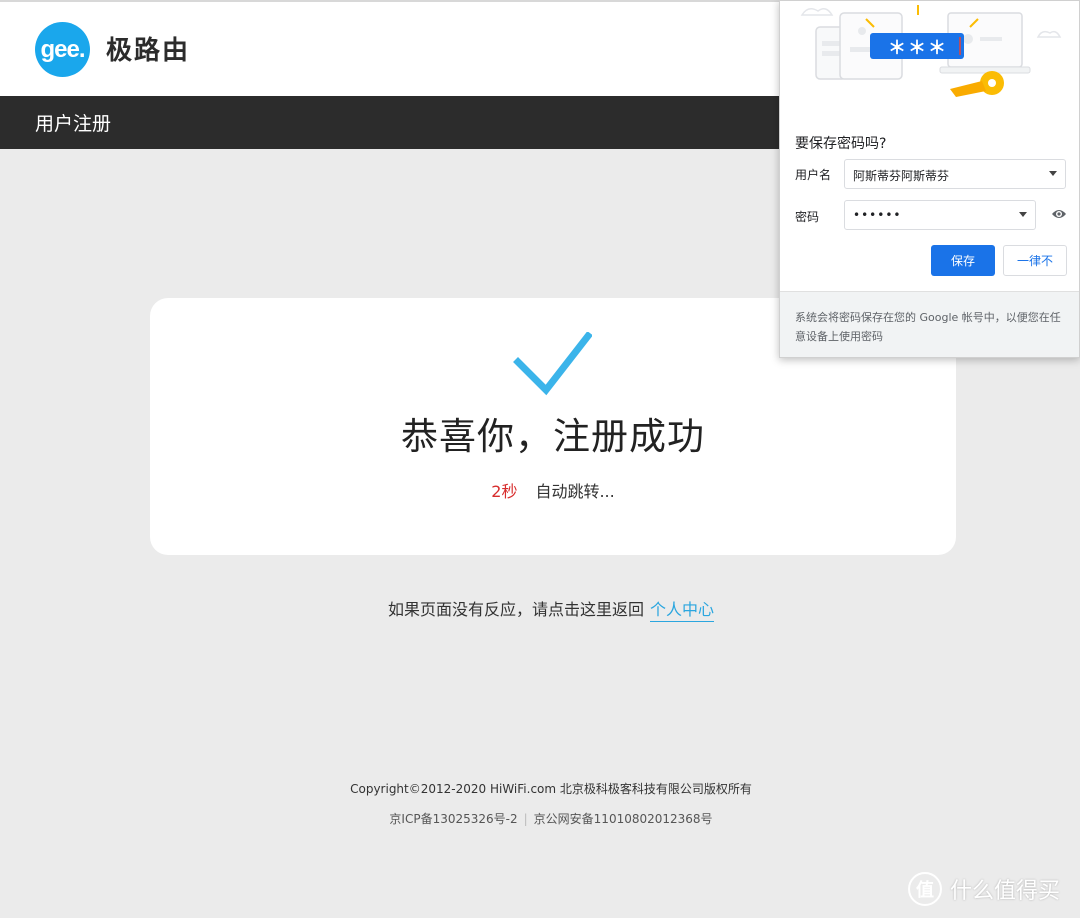 This screenshot has width=1080, height=918. I want to click on eye-icon, so click(1059, 214).